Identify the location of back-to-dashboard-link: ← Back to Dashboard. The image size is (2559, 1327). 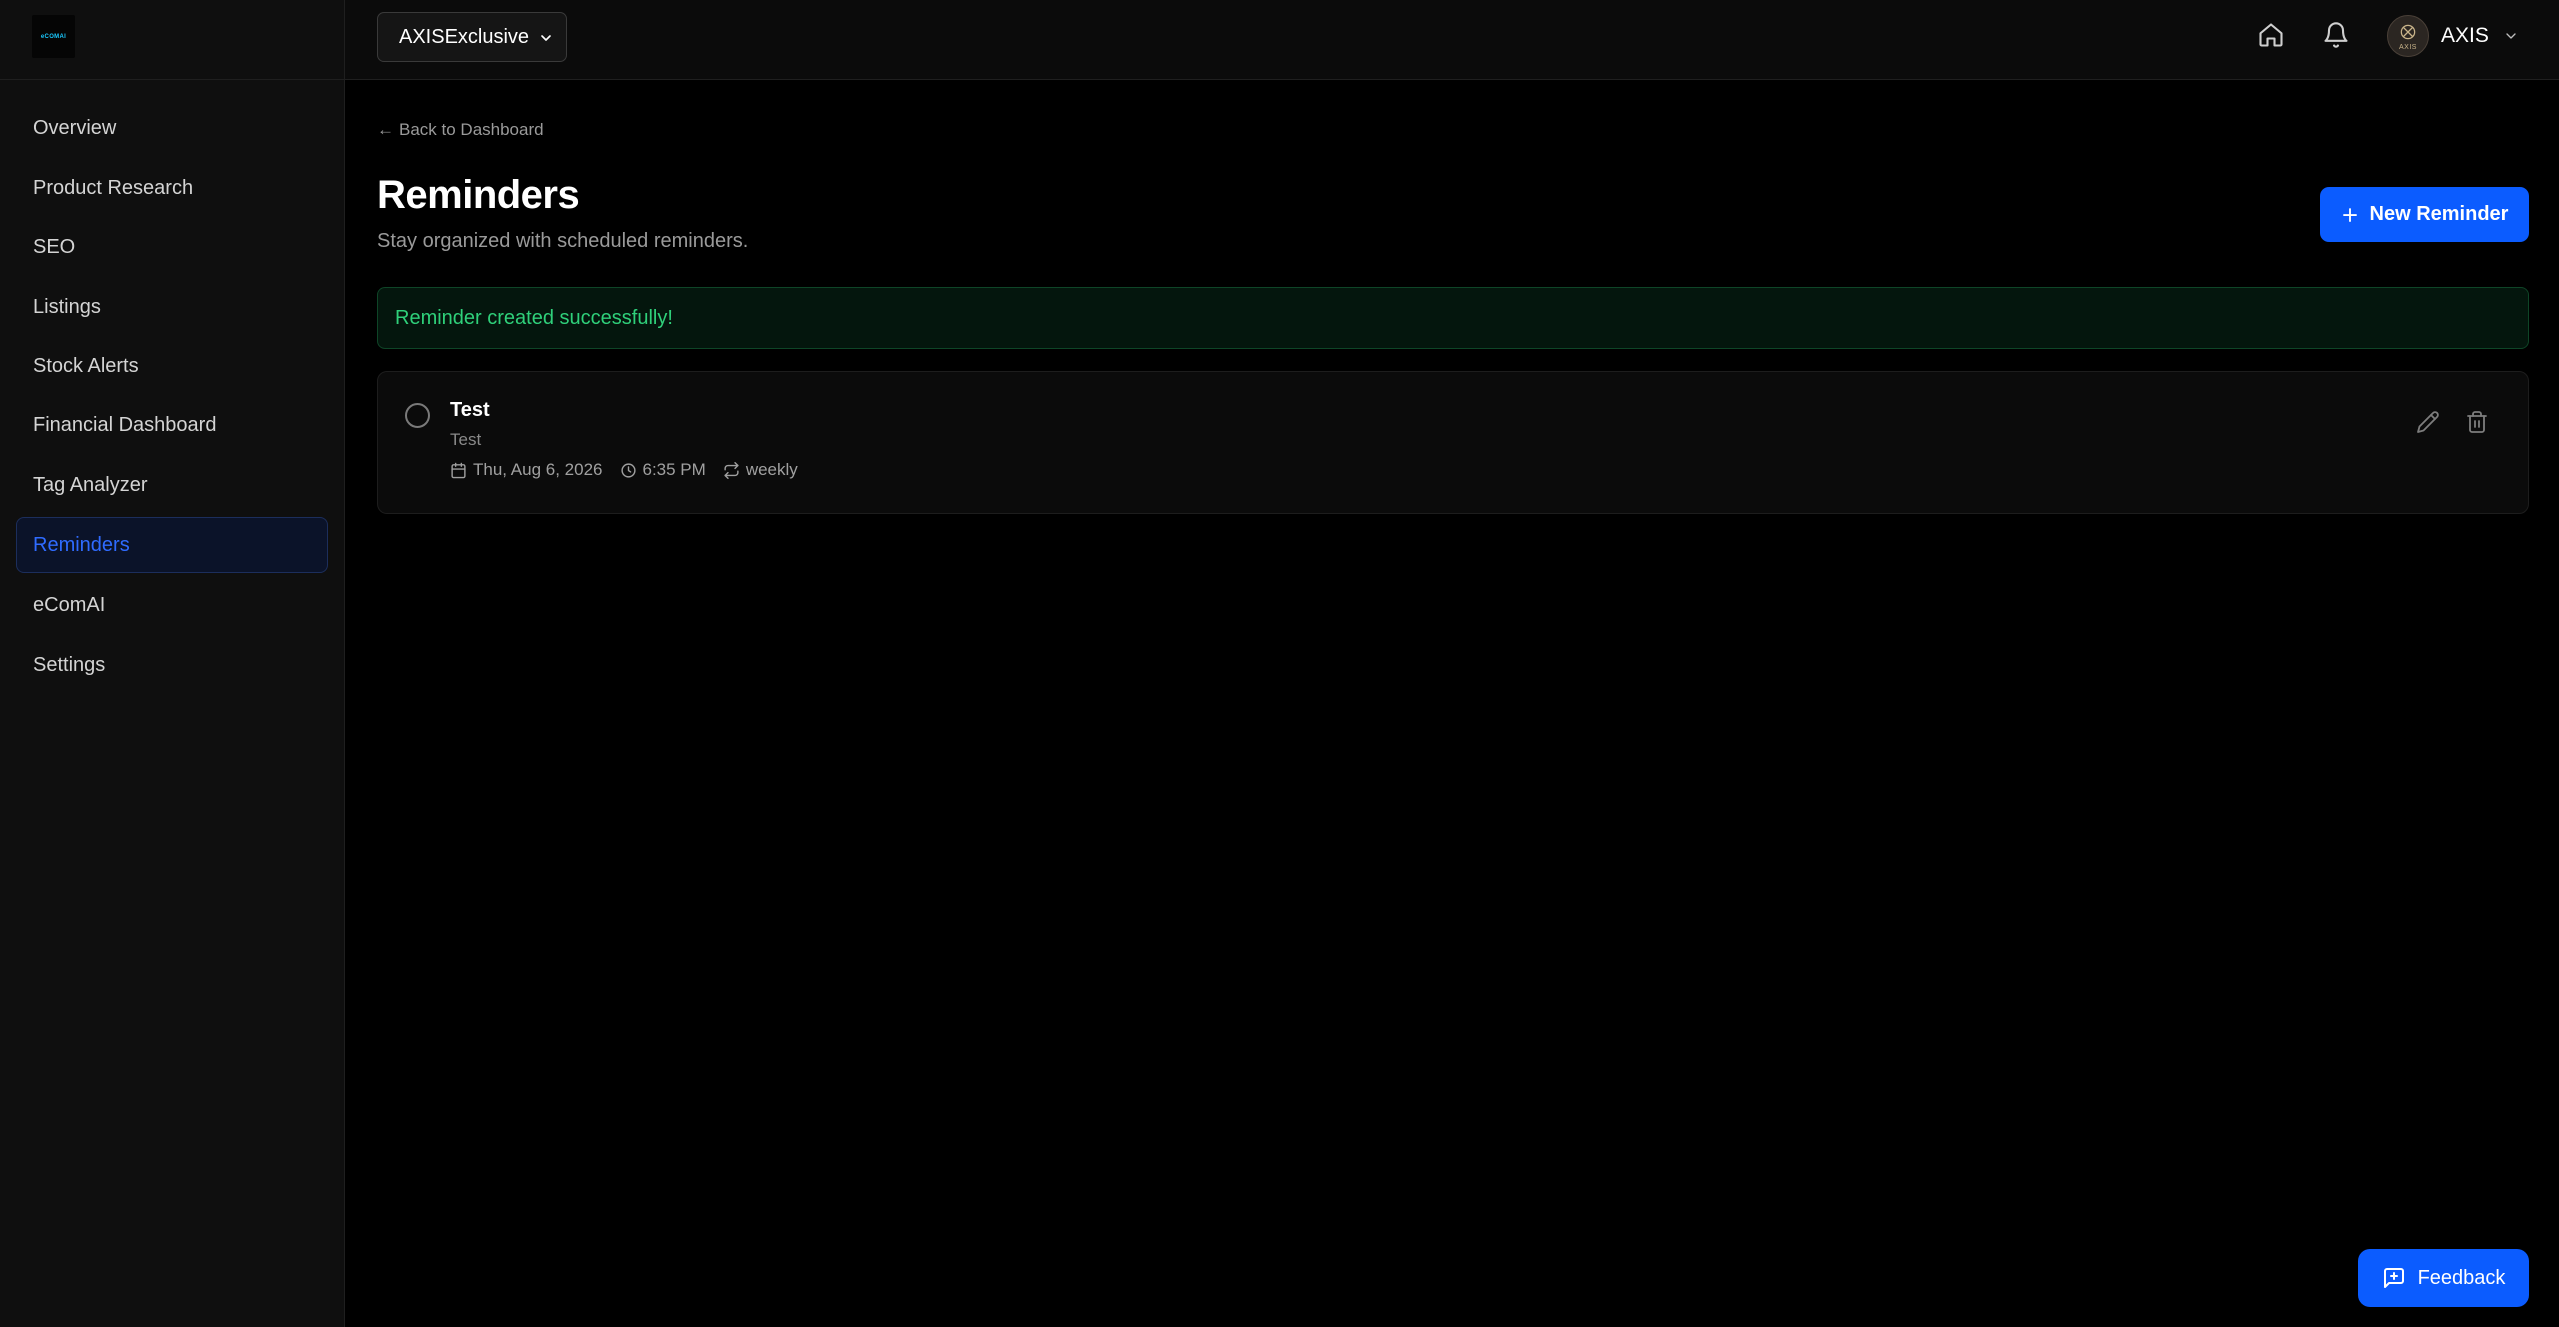
(460, 130).